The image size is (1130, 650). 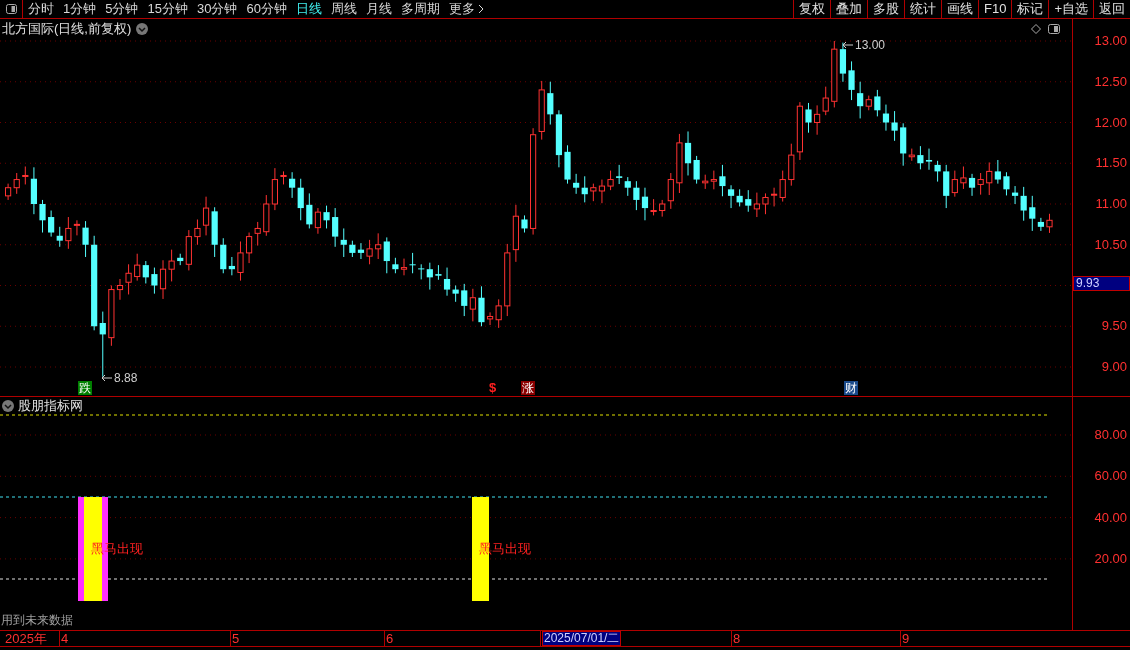 What do you see at coordinates (1114, 367) in the screenshot?
I see `price-tick-label: 9.00` at bounding box center [1114, 367].